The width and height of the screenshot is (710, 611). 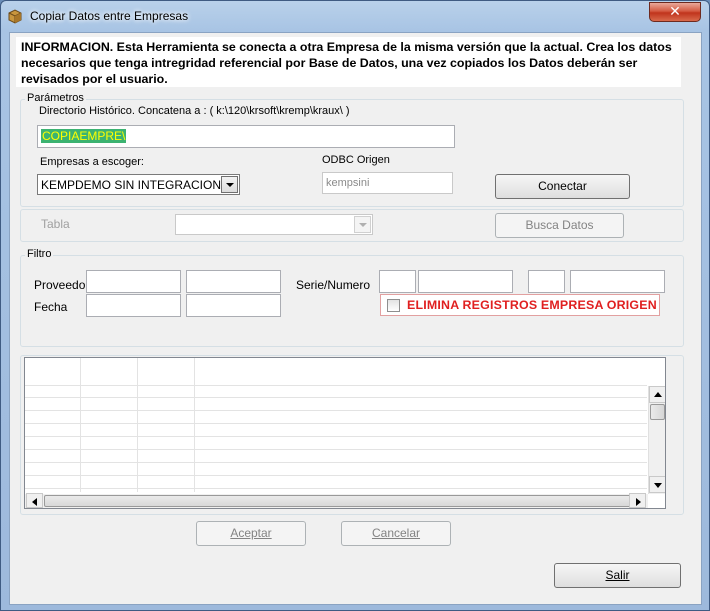 I want to click on aceptar-button: Aceptar, so click(x=251, y=533).